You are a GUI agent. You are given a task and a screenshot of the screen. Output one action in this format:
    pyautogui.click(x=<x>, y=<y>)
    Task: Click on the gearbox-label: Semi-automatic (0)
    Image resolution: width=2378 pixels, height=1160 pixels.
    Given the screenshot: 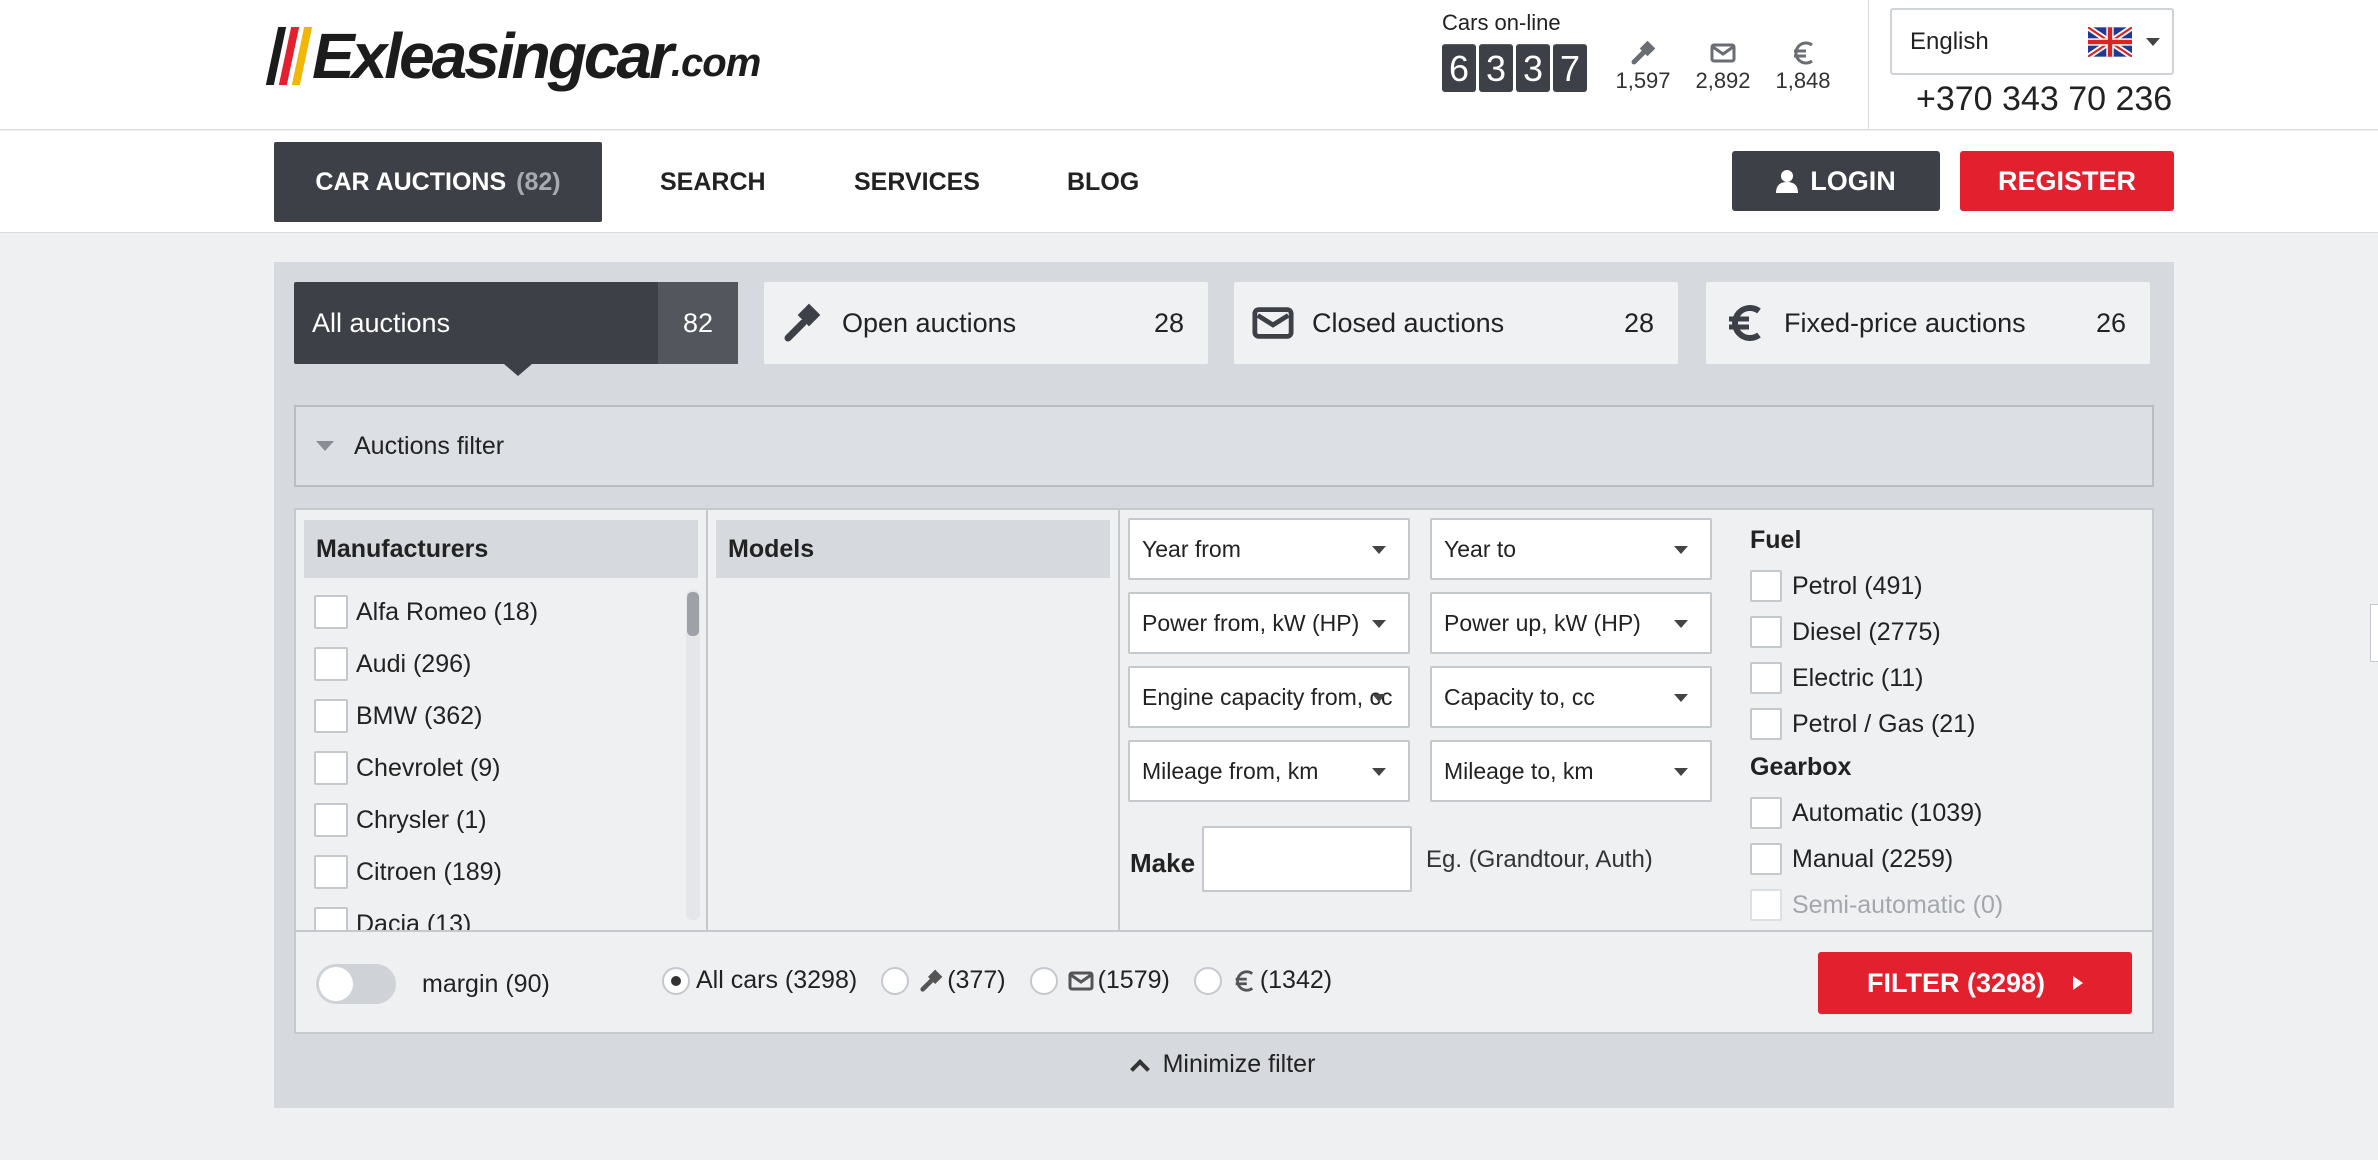 What is the action you would take?
    pyautogui.click(x=1898, y=904)
    